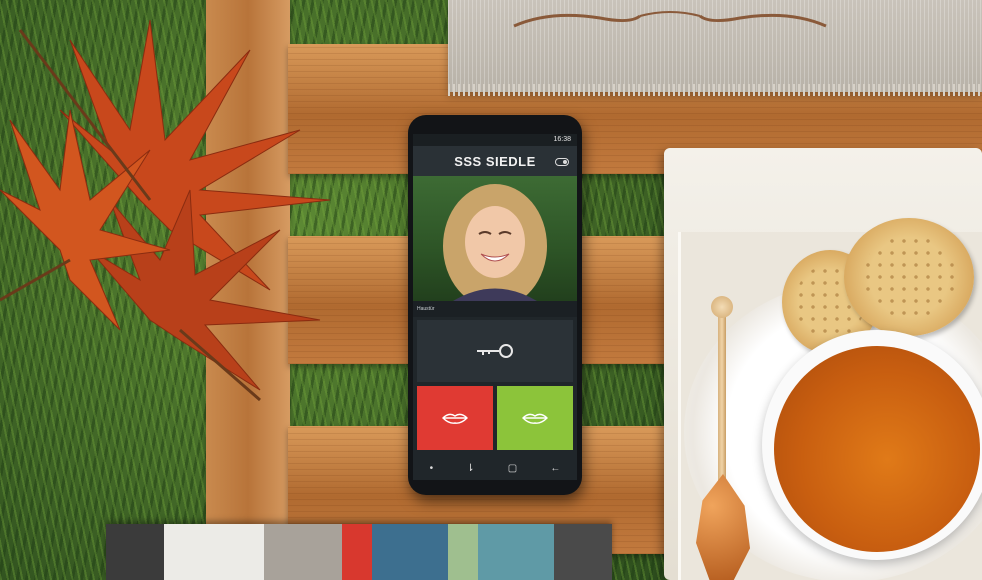 The height and width of the screenshot is (580, 982). What do you see at coordinates (470, 468) in the screenshot?
I see `recent-icon: ⇂` at bounding box center [470, 468].